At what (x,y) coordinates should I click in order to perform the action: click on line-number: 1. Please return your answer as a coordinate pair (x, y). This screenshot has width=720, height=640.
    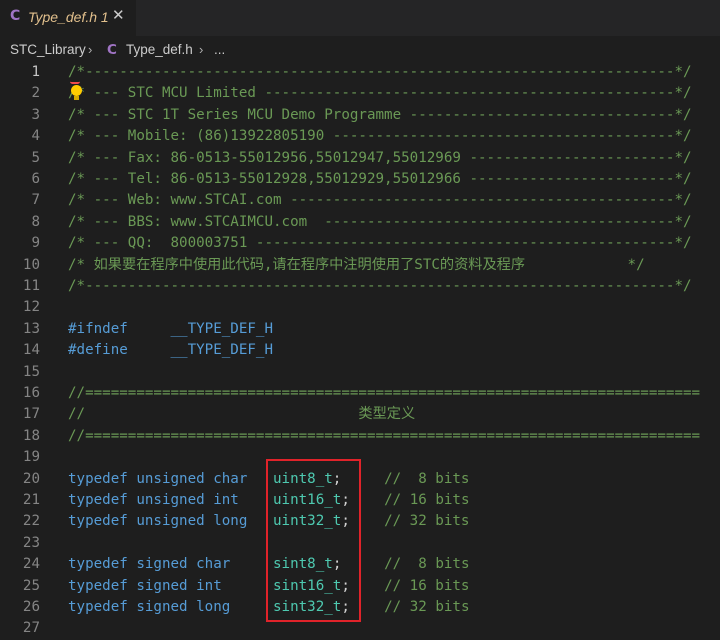
    Looking at the image, I should click on (35, 72).